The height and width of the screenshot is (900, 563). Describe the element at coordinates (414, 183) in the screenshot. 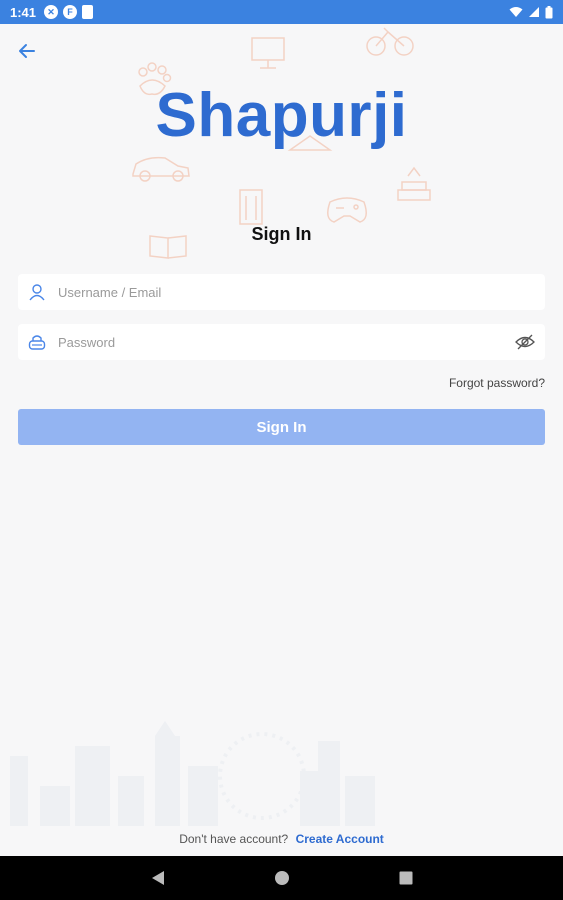

I see `stack-doodle-icon` at that location.